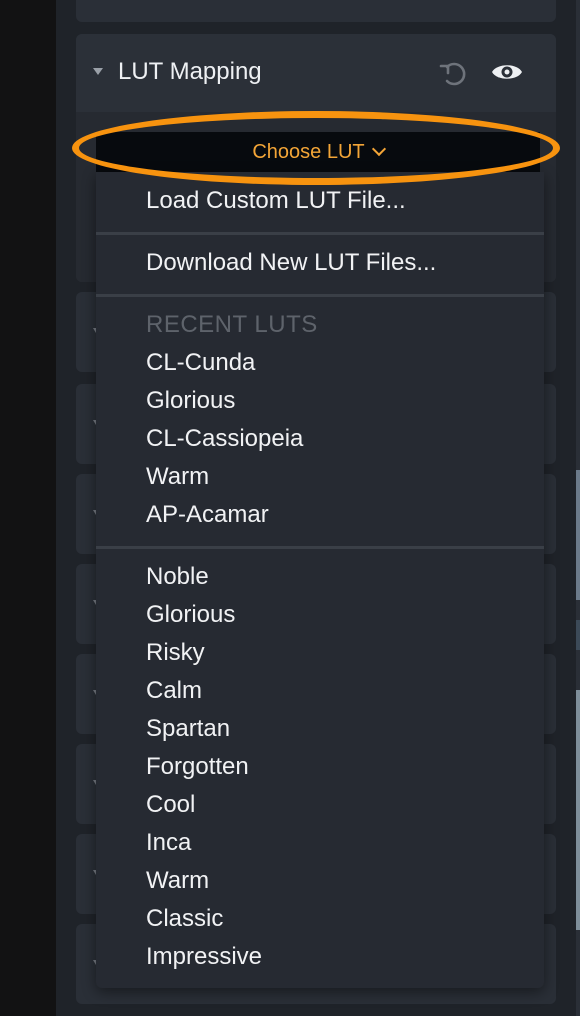 This screenshot has width=580, height=1016. Describe the element at coordinates (190, 401) in the screenshot. I see `recent-lut-item: Glorious` at that location.